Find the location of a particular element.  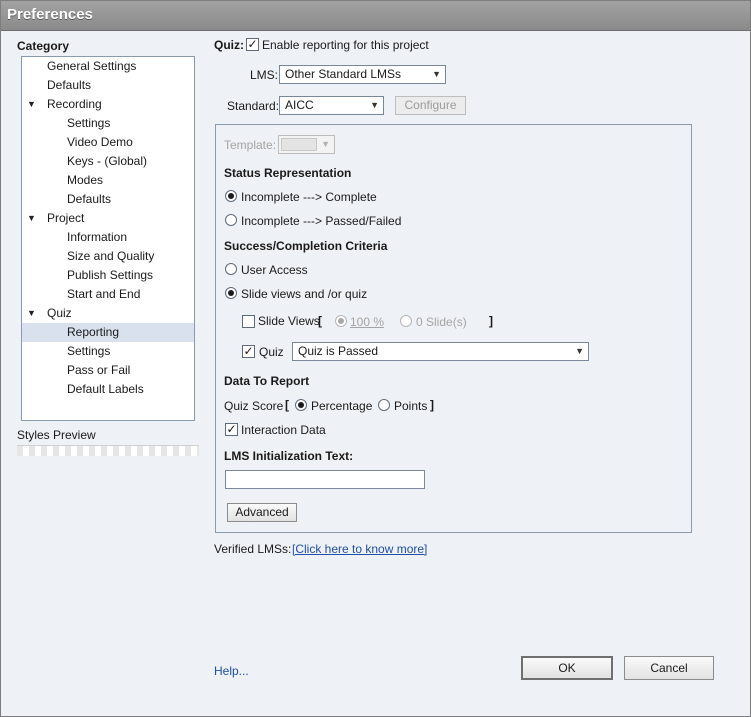

quiz-label: Quiz: is located at coordinates (229, 45).